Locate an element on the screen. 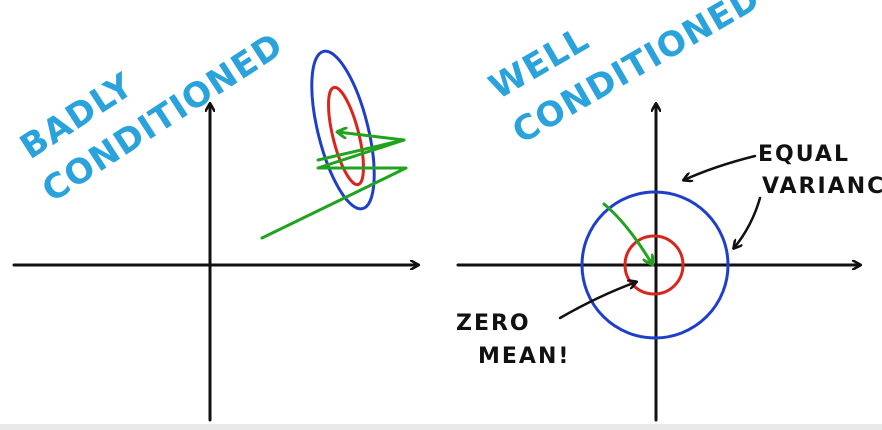 The height and width of the screenshot is (430, 882). equal-variance-arrow-right is located at coordinates (748, 222).